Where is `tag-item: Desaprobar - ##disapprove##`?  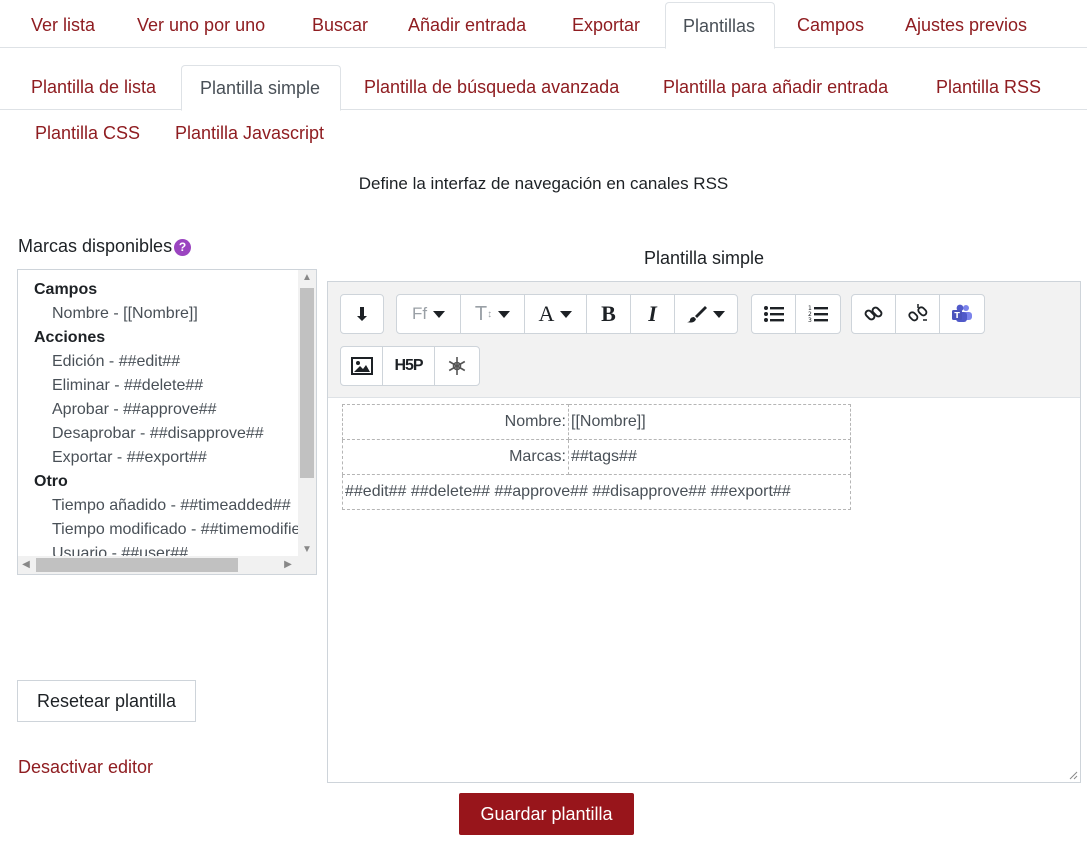 tag-item: Desaprobar - ##disapprove## is located at coordinates (167, 434).